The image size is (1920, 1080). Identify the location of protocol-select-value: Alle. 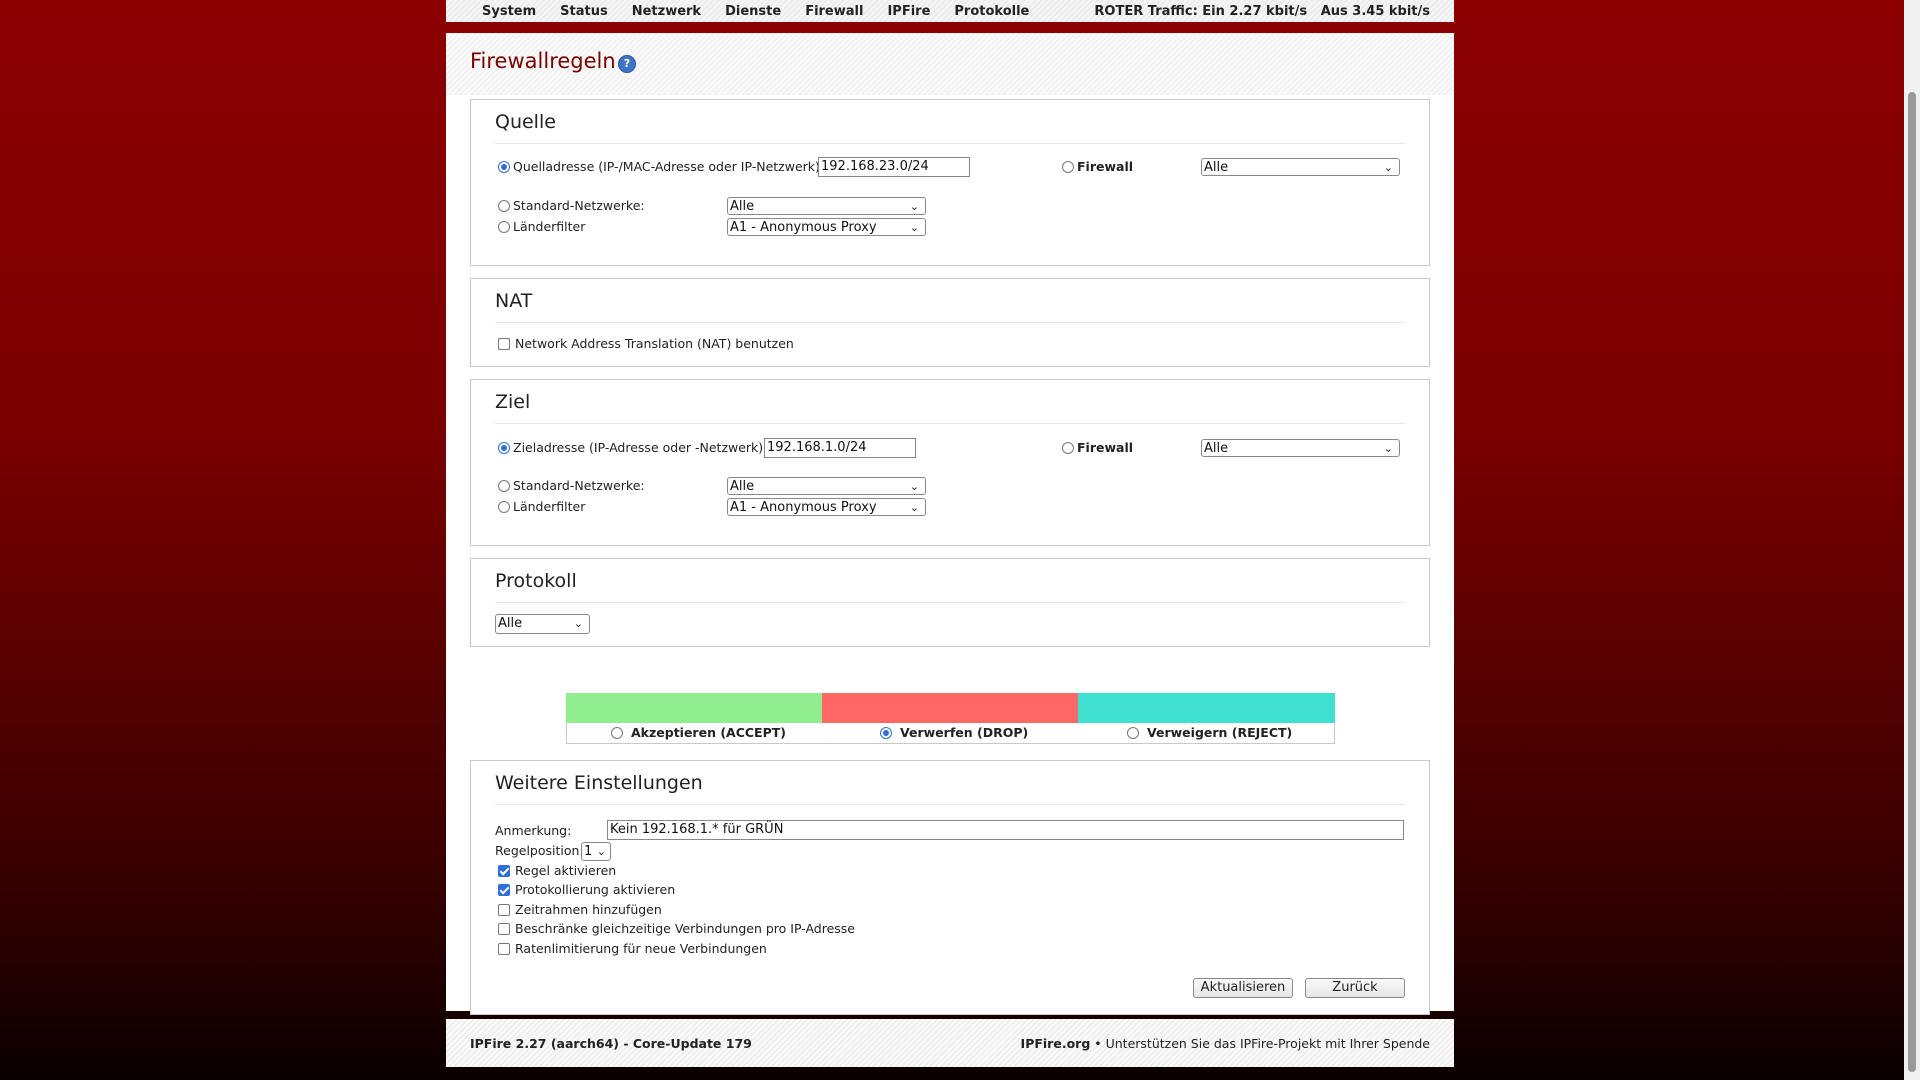
(510, 623).